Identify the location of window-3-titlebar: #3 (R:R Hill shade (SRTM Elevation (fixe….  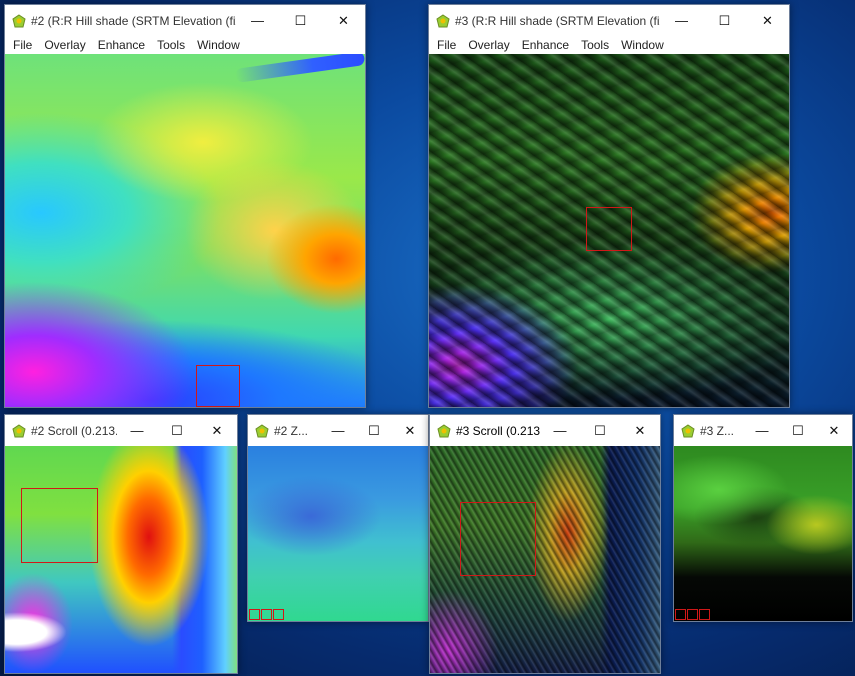
(609, 20).